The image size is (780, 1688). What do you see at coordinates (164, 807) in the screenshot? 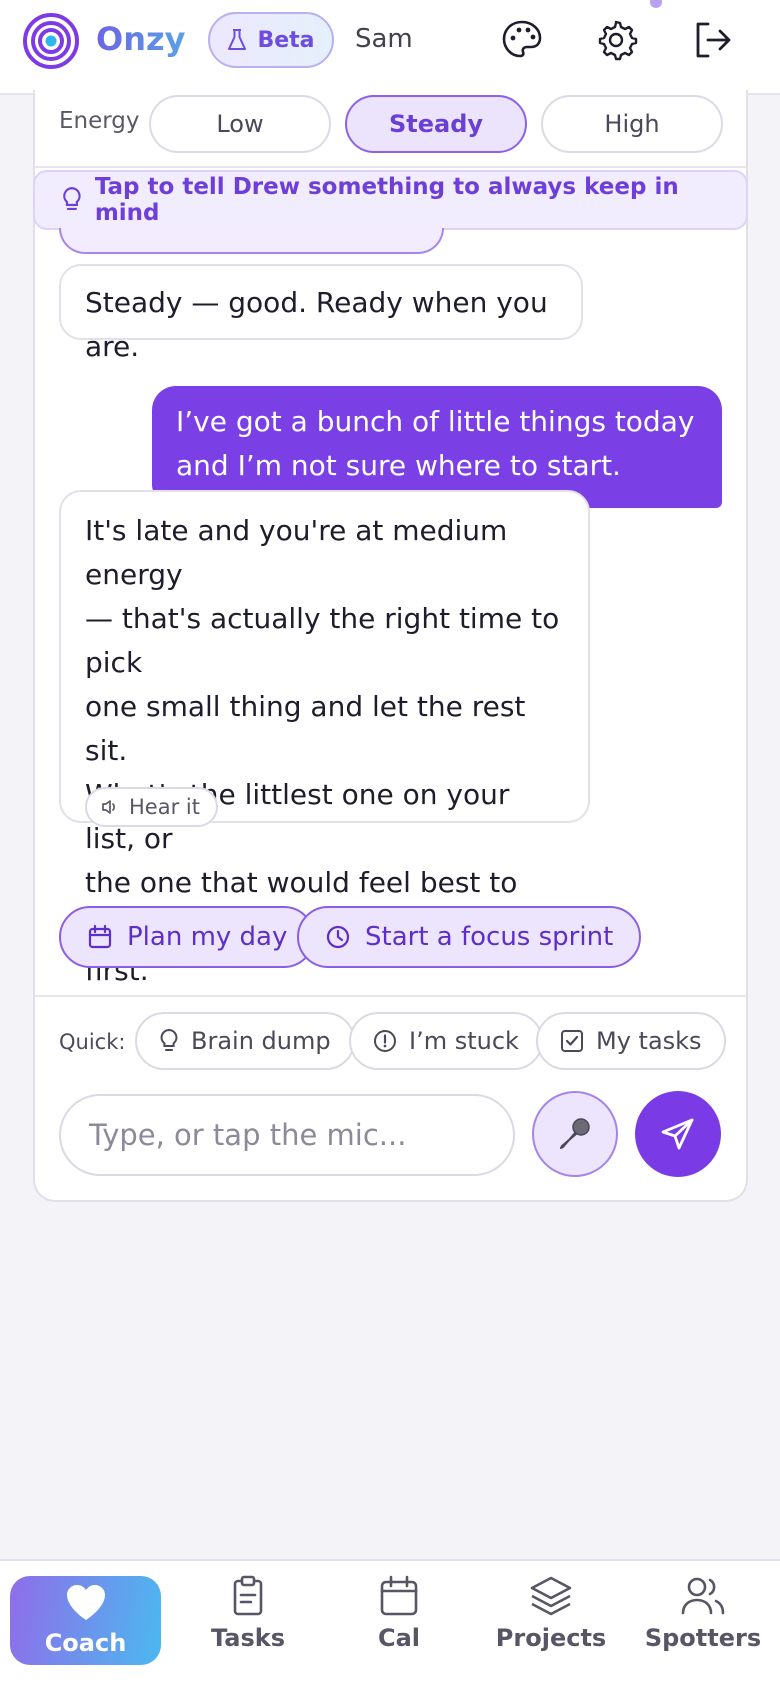
I see `hear-it-label: Hear it` at bounding box center [164, 807].